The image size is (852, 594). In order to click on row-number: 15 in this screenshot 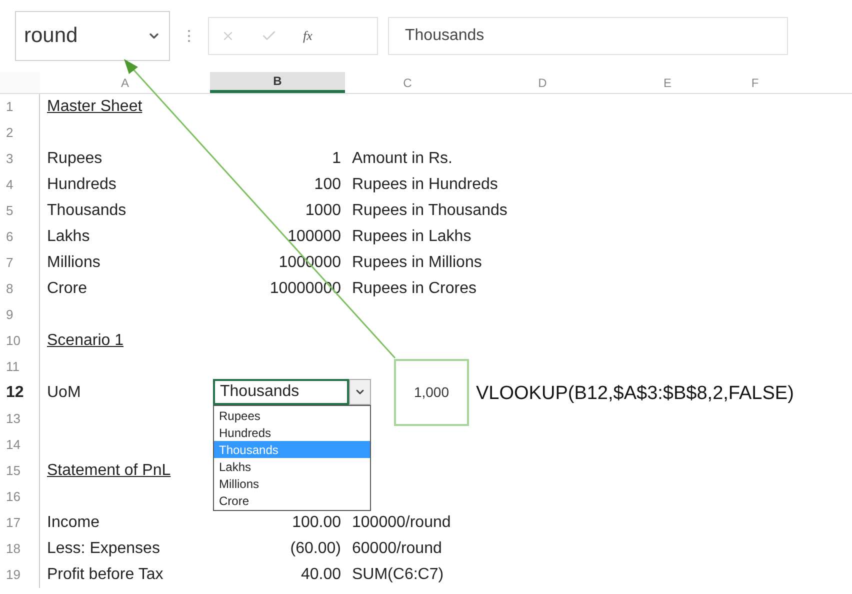, I will do `click(20, 471)`.